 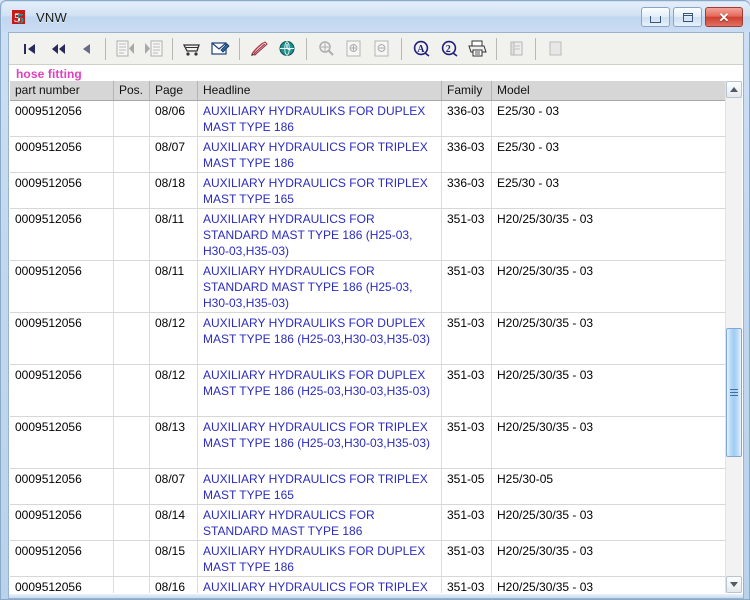 What do you see at coordinates (86, 48) in the screenshot?
I see `previous-record-icon` at bounding box center [86, 48].